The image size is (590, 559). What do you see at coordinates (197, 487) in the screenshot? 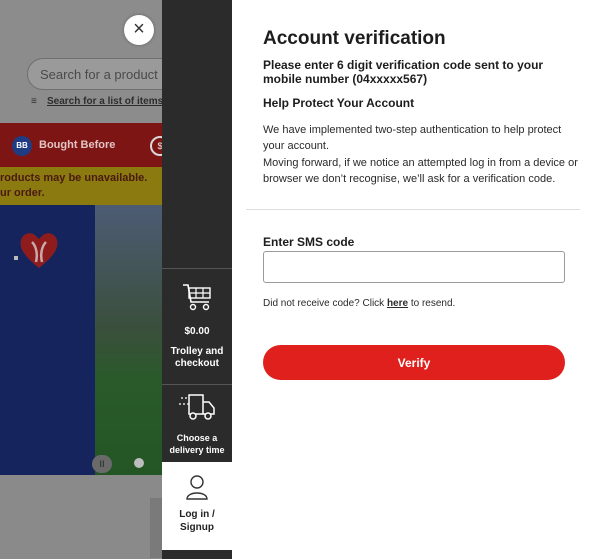
I see `user-icon` at bounding box center [197, 487].